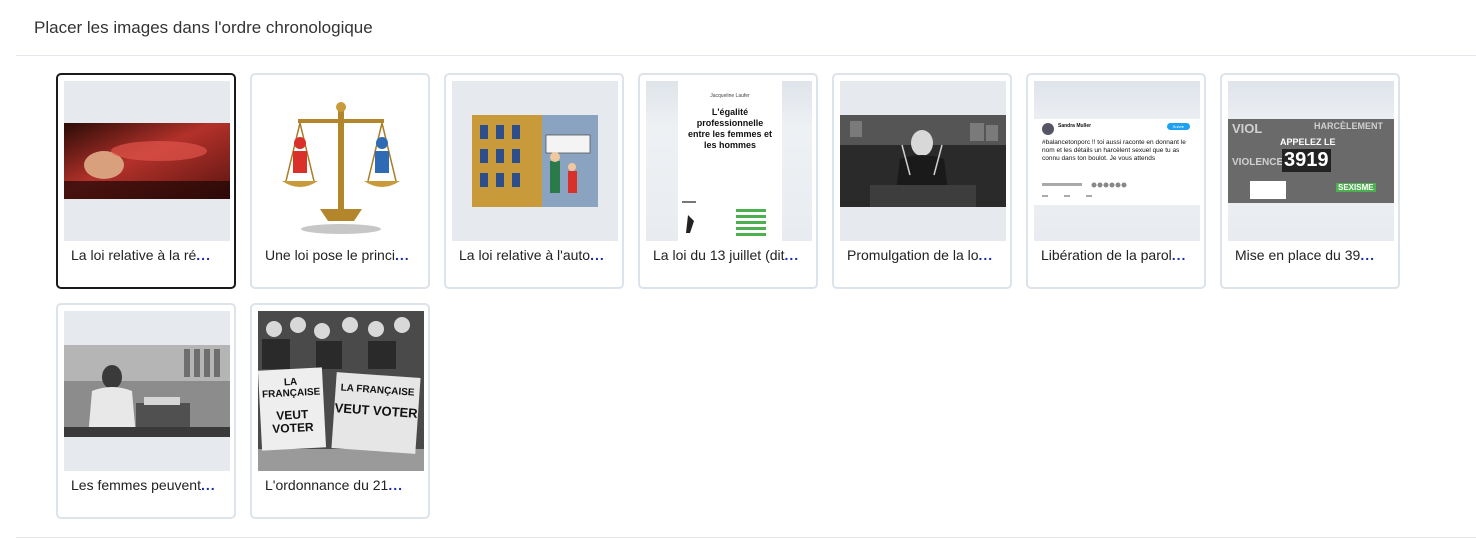  Describe the element at coordinates (1247, 128) in the screenshot. I see `poster-word: VIOL` at that location.